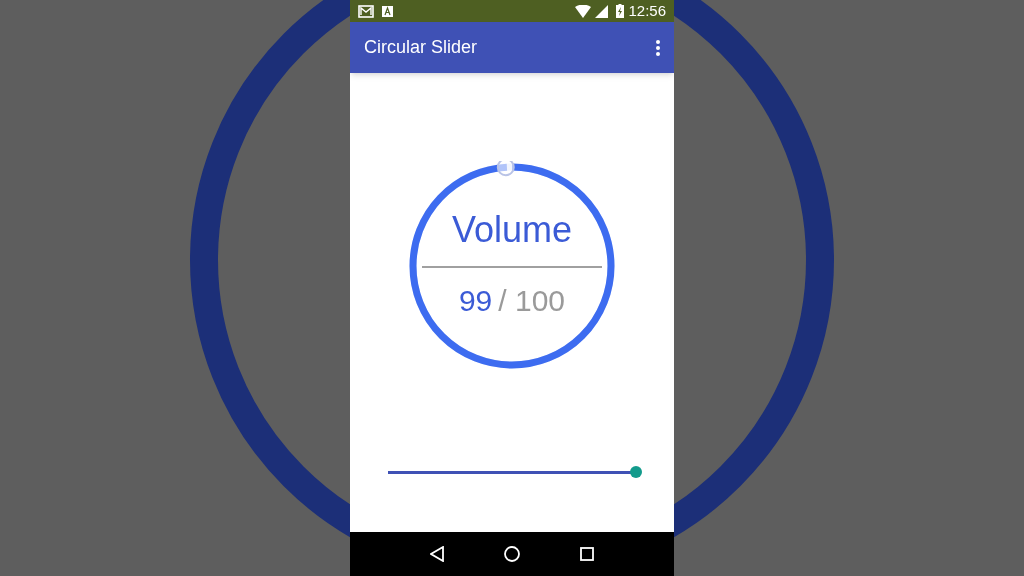  What do you see at coordinates (387, 11) in the screenshot?
I see `app-notification-icon` at bounding box center [387, 11].